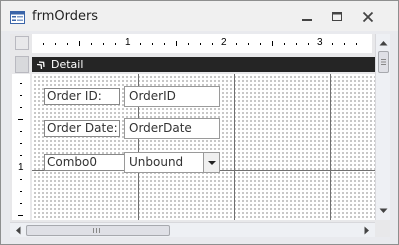 This screenshot has width=399, height=245. Describe the element at coordinates (22, 64) in the screenshot. I see `section-selector` at that location.